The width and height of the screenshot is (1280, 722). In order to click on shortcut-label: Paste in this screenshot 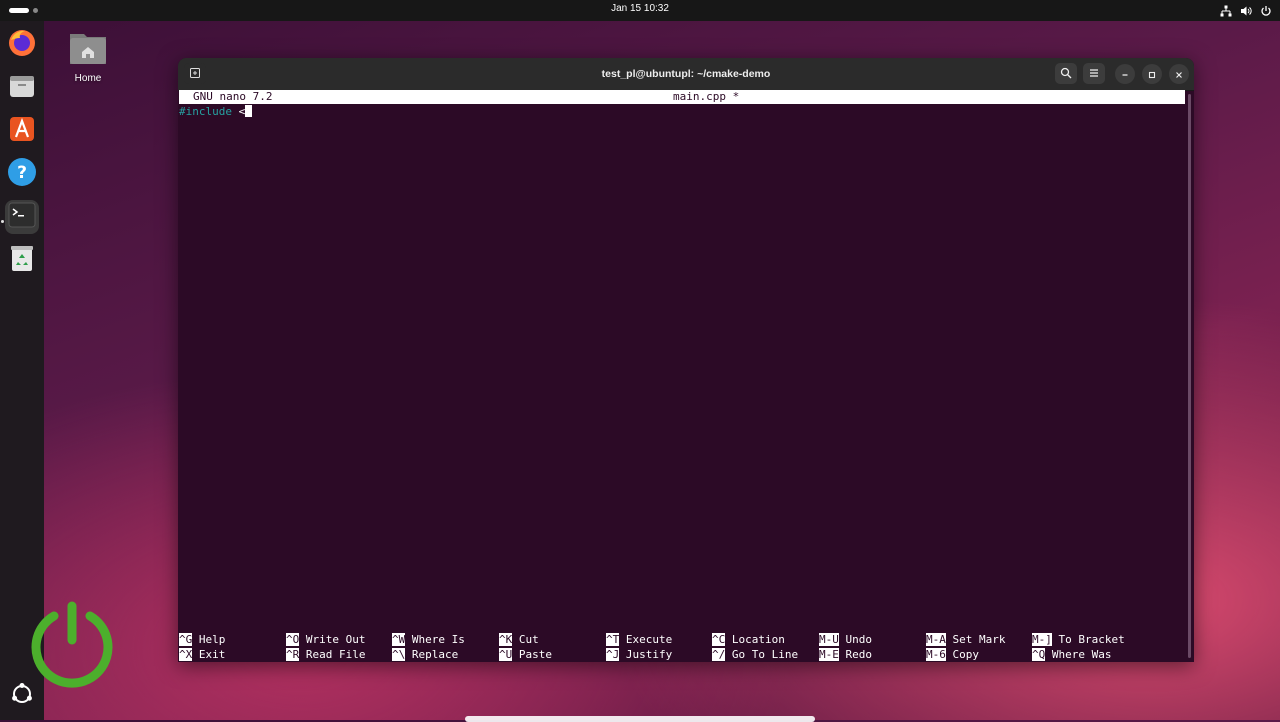, I will do `click(535, 654)`.